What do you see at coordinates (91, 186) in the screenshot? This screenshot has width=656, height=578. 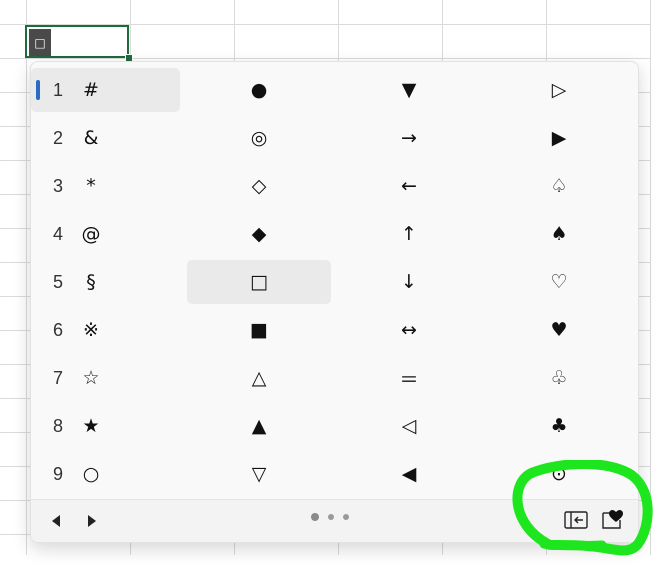 I see `symbol-glyph: *` at bounding box center [91, 186].